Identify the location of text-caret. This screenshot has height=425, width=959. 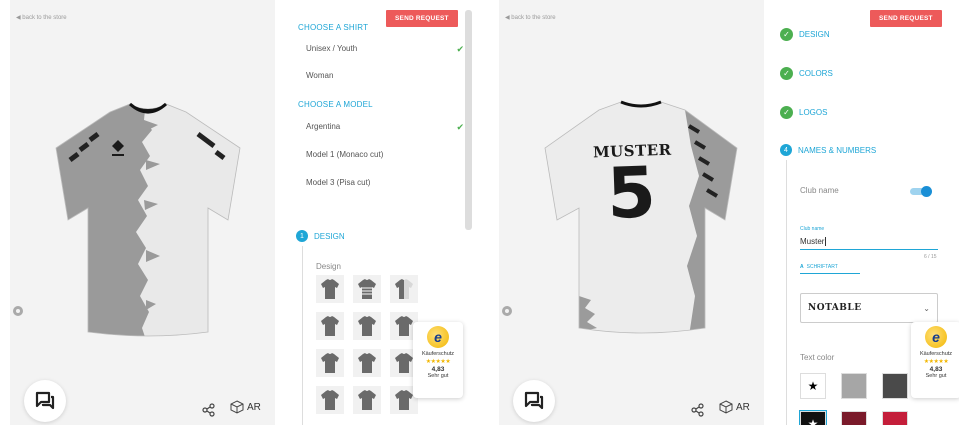
(826, 241).